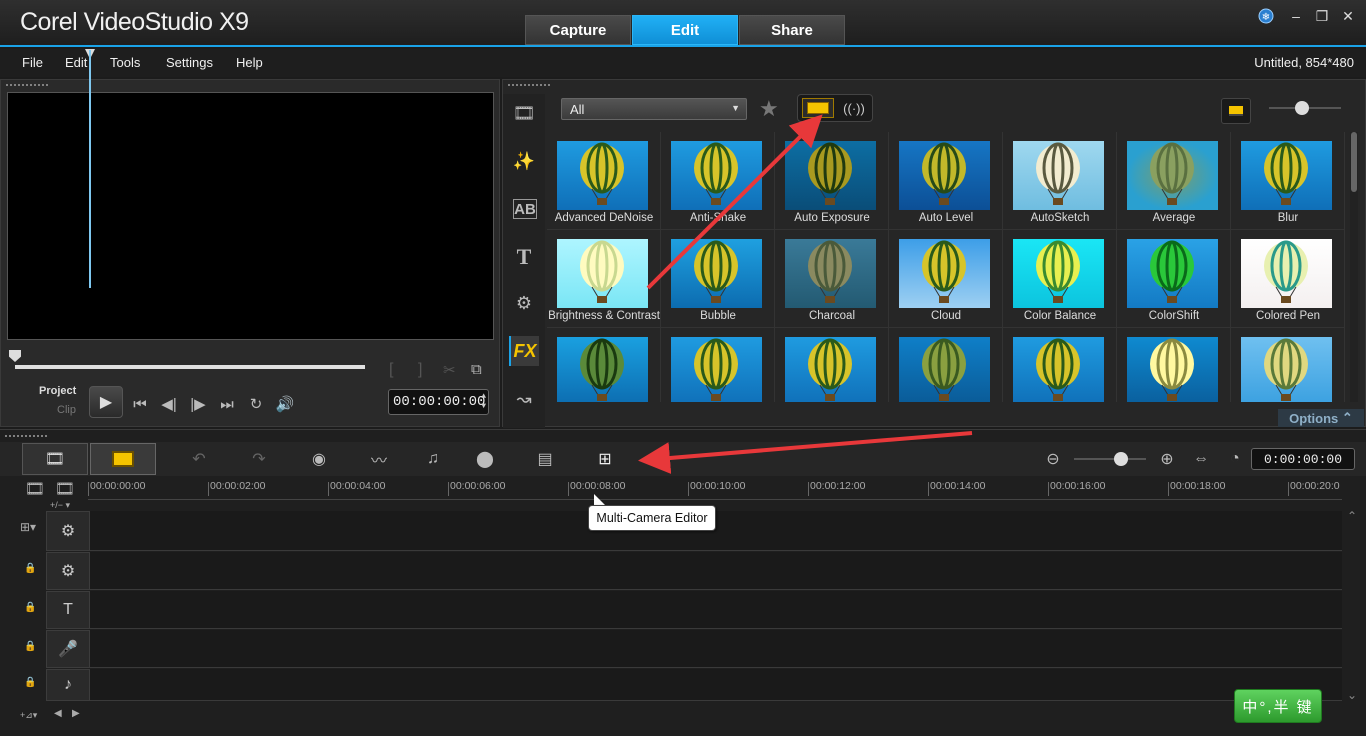 This screenshot has height=736, width=1366. What do you see at coordinates (28, 527) in the screenshot?
I see `enable-ripple-icon: ⊞▾` at bounding box center [28, 527].